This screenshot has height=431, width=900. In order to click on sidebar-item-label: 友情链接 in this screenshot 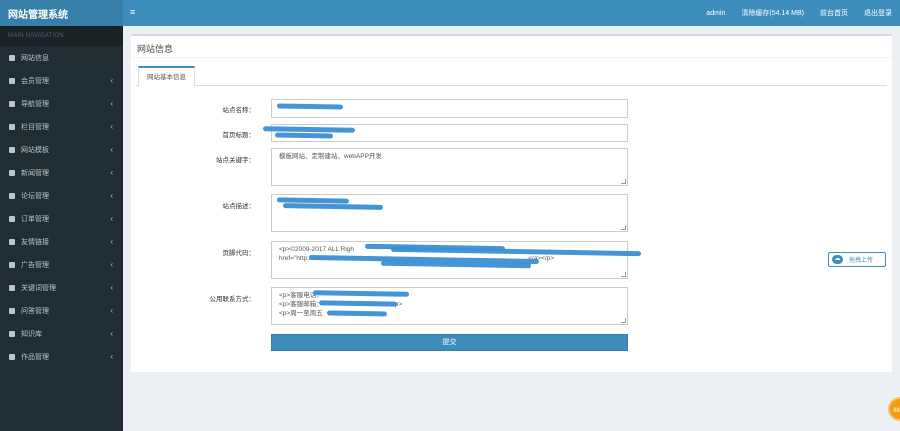, I will do `click(35, 242)`.